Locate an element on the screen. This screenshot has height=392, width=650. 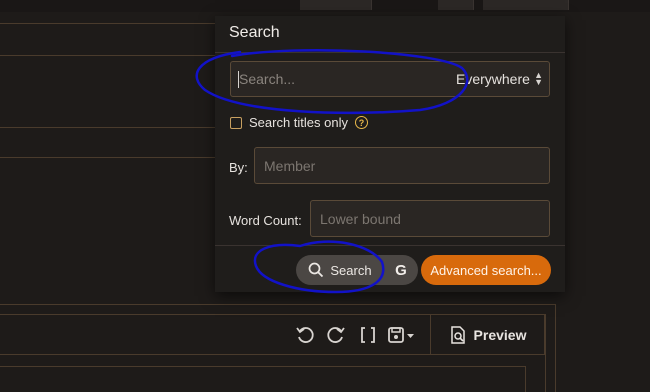
google-search-button: G is located at coordinates (401, 270).